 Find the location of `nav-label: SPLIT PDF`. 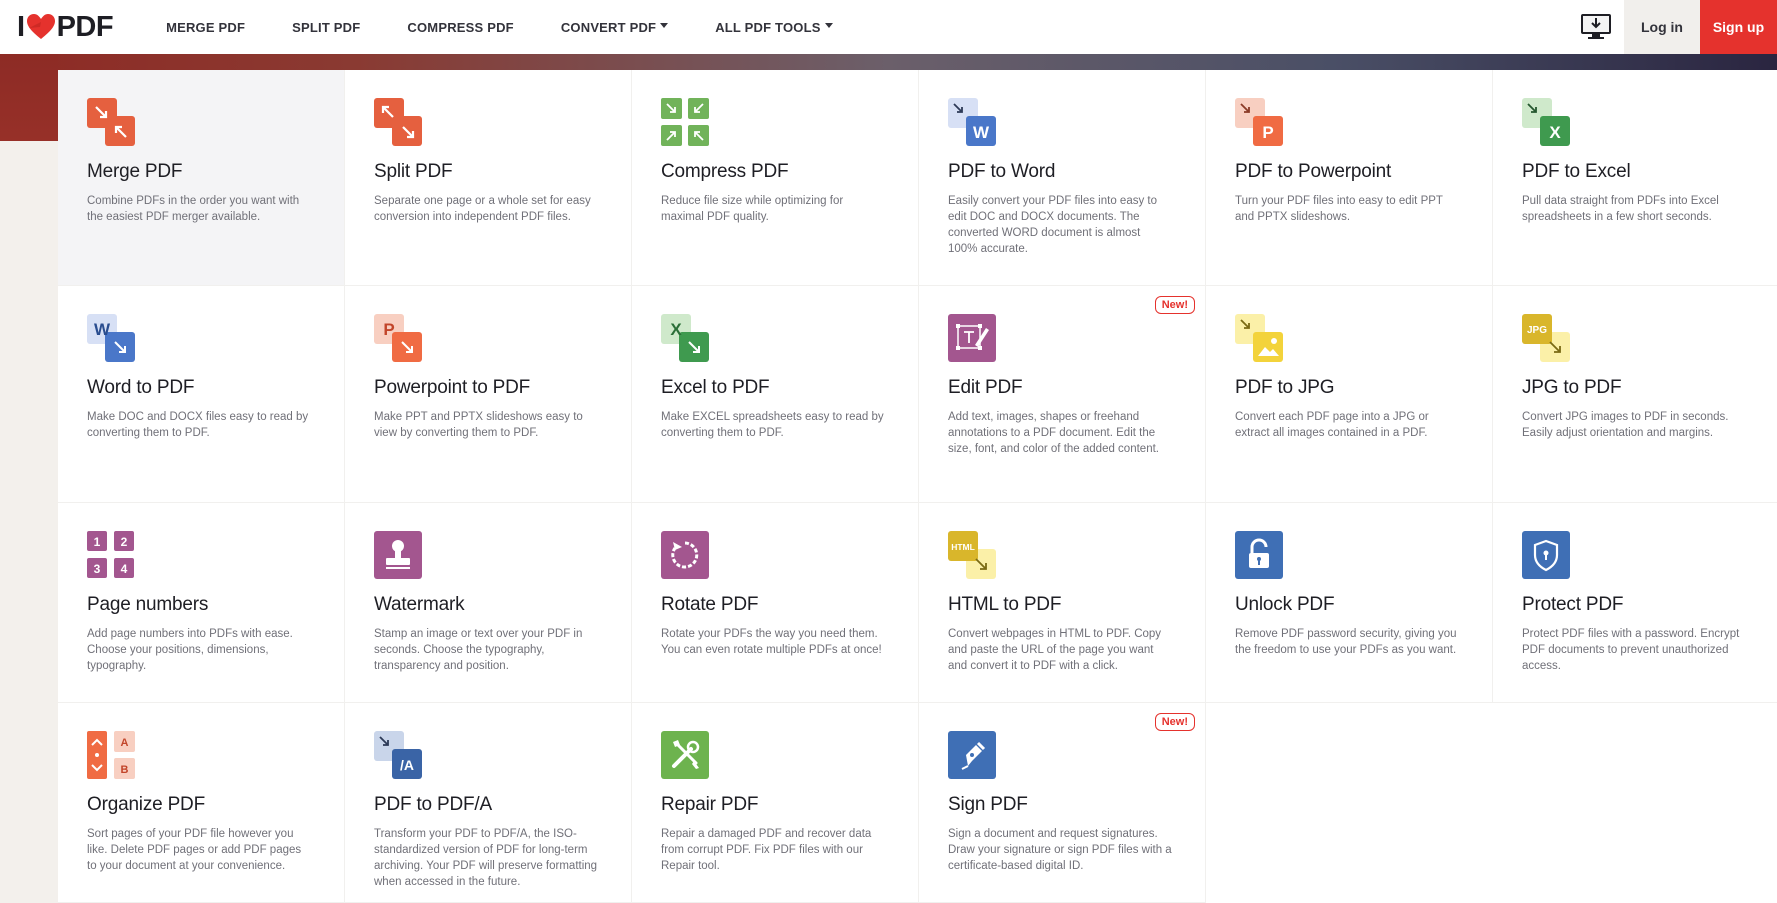

nav-label: SPLIT PDF is located at coordinates (326, 27).